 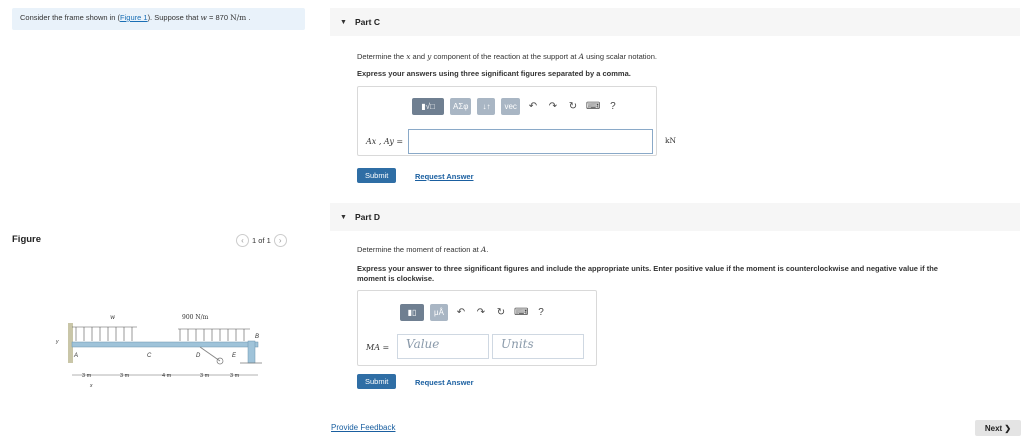 I want to click on load-w-arrows, so click(x=104, y=333).